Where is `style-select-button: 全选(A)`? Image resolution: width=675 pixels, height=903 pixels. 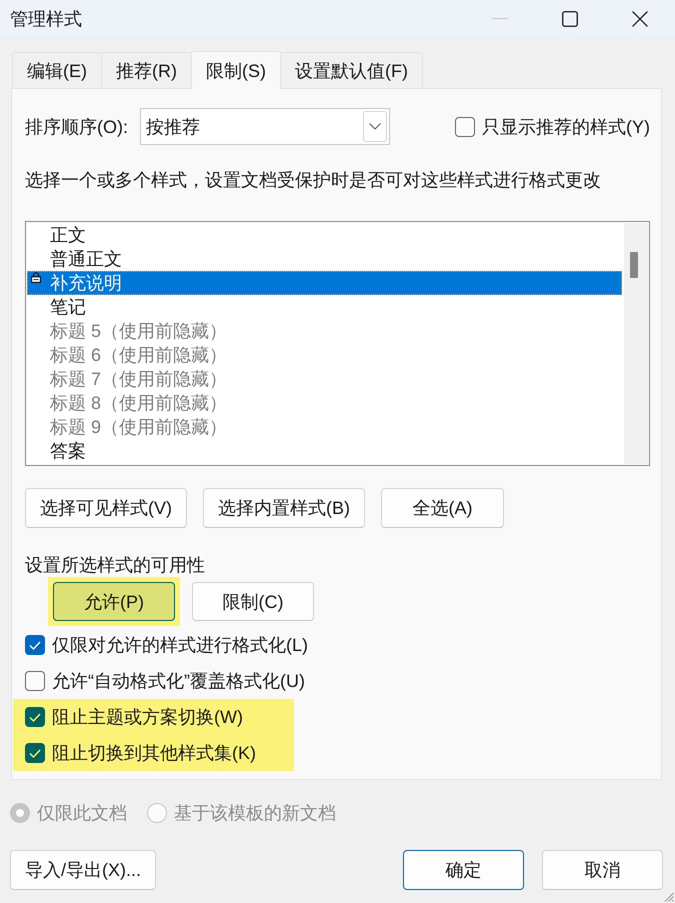
style-select-button: 全选(A) is located at coordinates (442, 508).